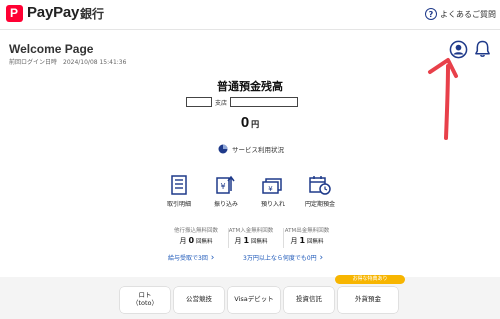  What do you see at coordinates (250, 15) in the screenshot?
I see `header: P PayPay 銀行 ? よくあるご質問` at bounding box center [250, 15].